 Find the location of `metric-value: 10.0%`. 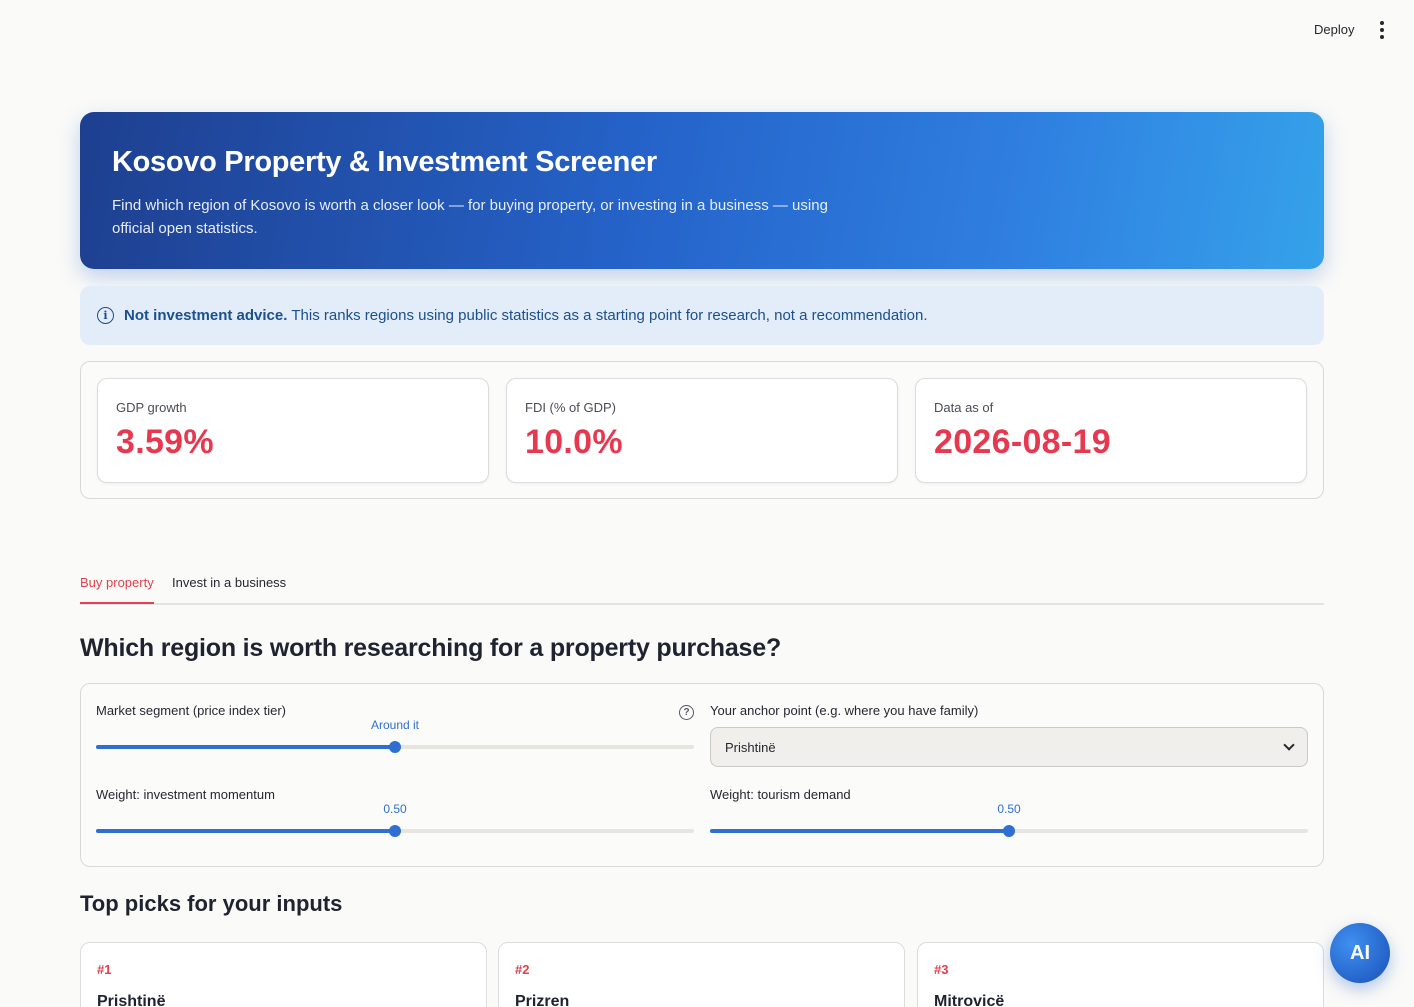

metric-value: 10.0% is located at coordinates (574, 442).